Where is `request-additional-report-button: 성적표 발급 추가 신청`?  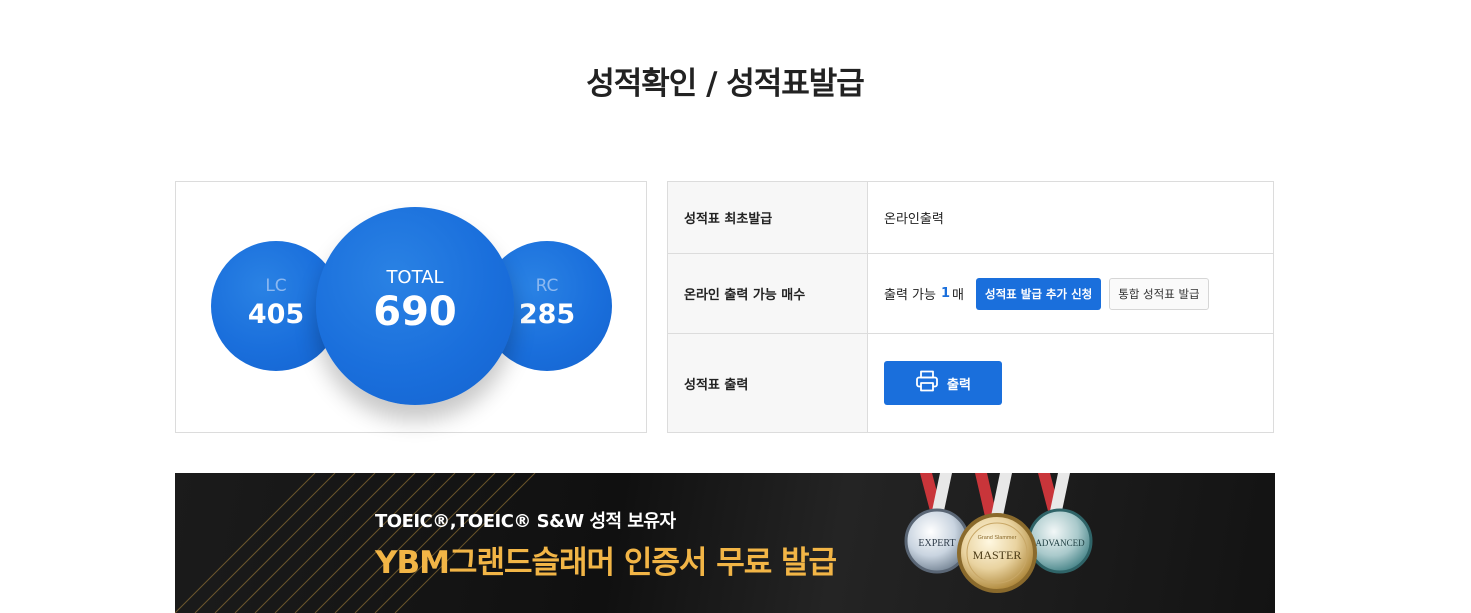
request-additional-report-button: 성적표 발급 추가 신청 is located at coordinates (1039, 293).